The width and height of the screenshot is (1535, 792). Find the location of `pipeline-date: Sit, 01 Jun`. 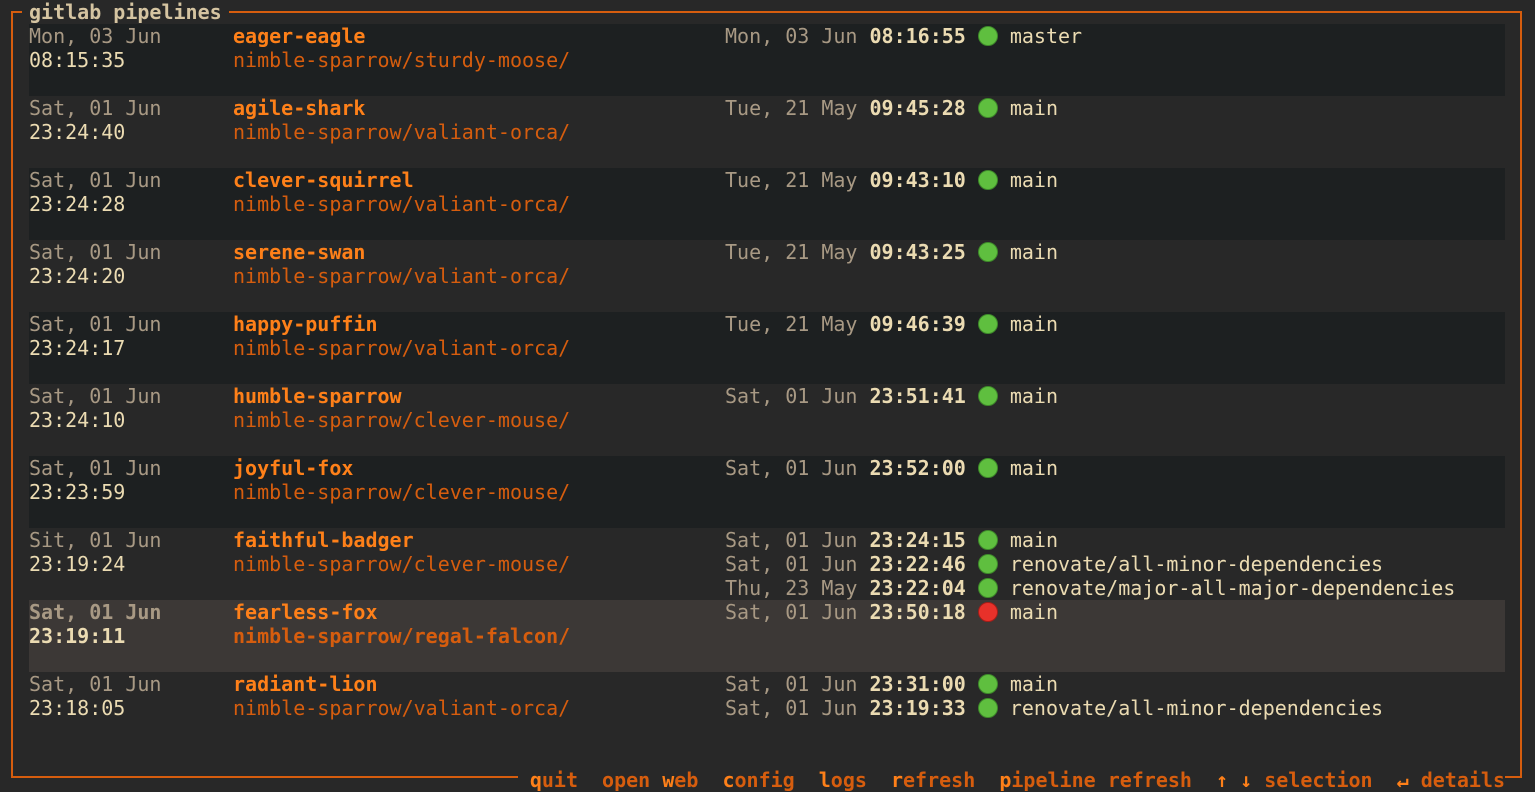

pipeline-date: Sit, 01 Jun is located at coordinates (95, 540).